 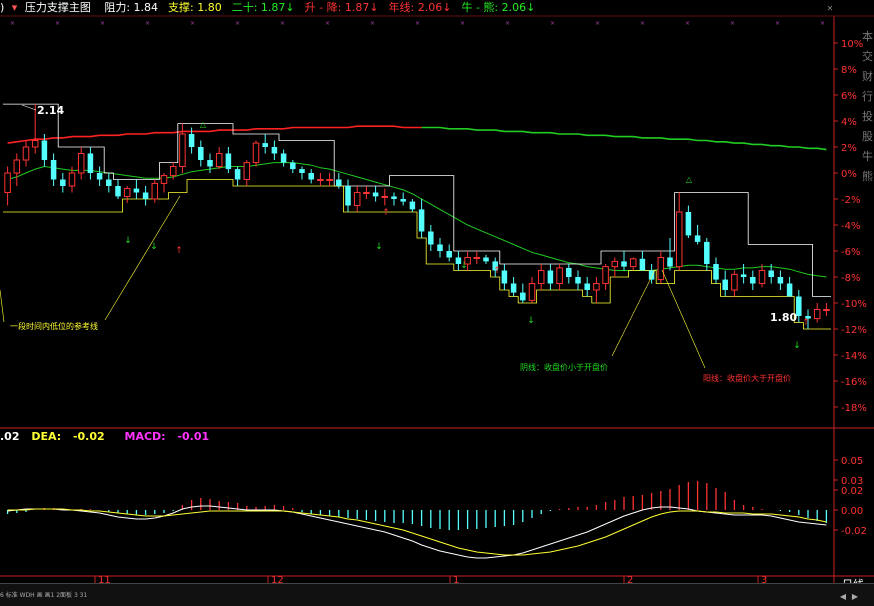 I want to click on macd-value: -0.01, so click(x=193, y=436).